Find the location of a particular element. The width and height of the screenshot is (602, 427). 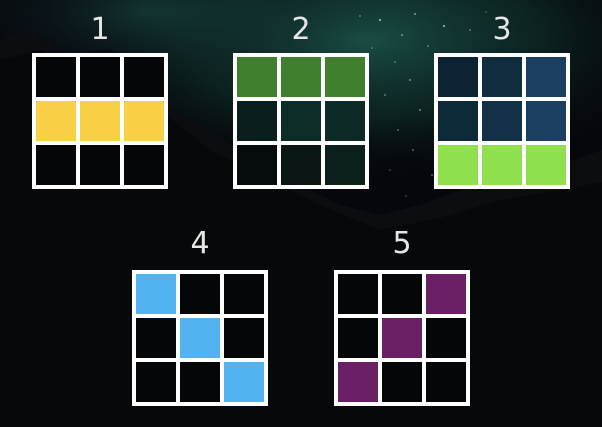

pattern-4-label: 4 is located at coordinates (200, 243).